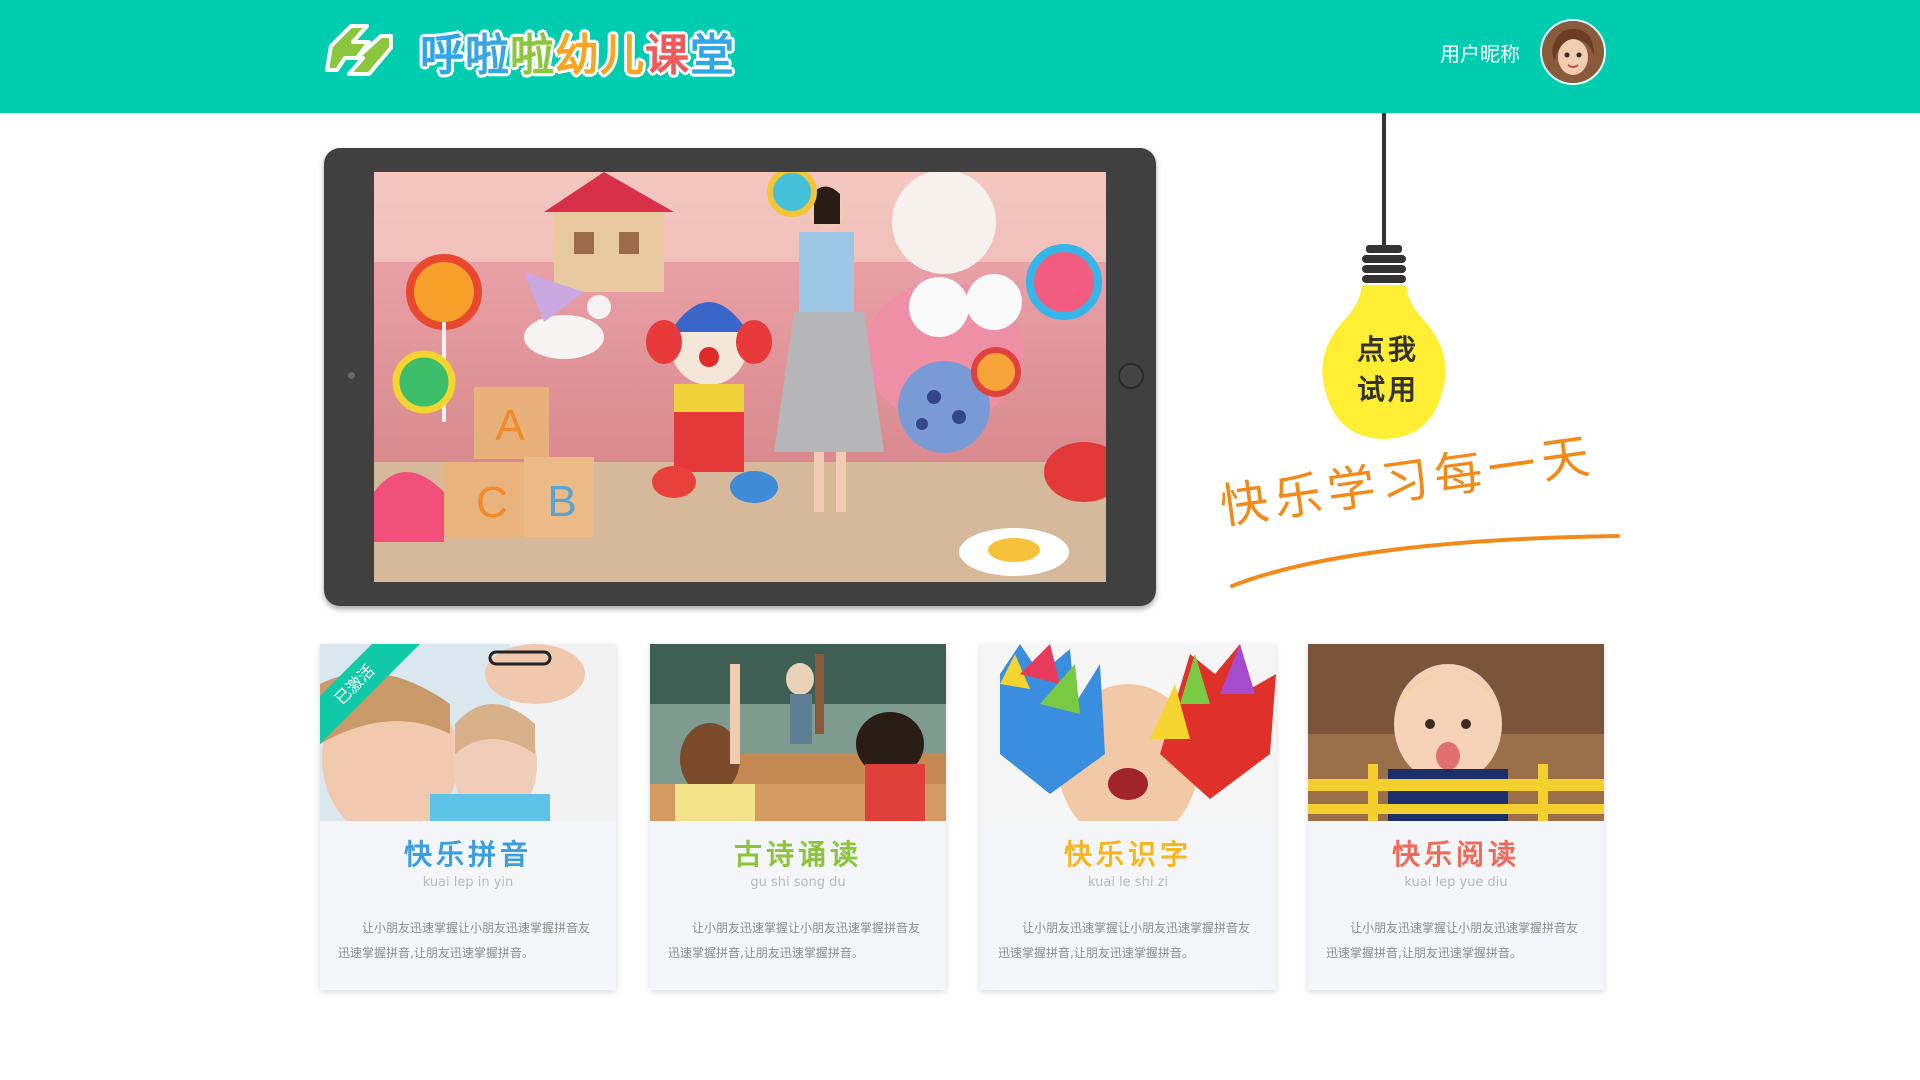  What do you see at coordinates (1131, 376) in the screenshot?
I see `tablet-home-button` at bounding box center [1131, 376].